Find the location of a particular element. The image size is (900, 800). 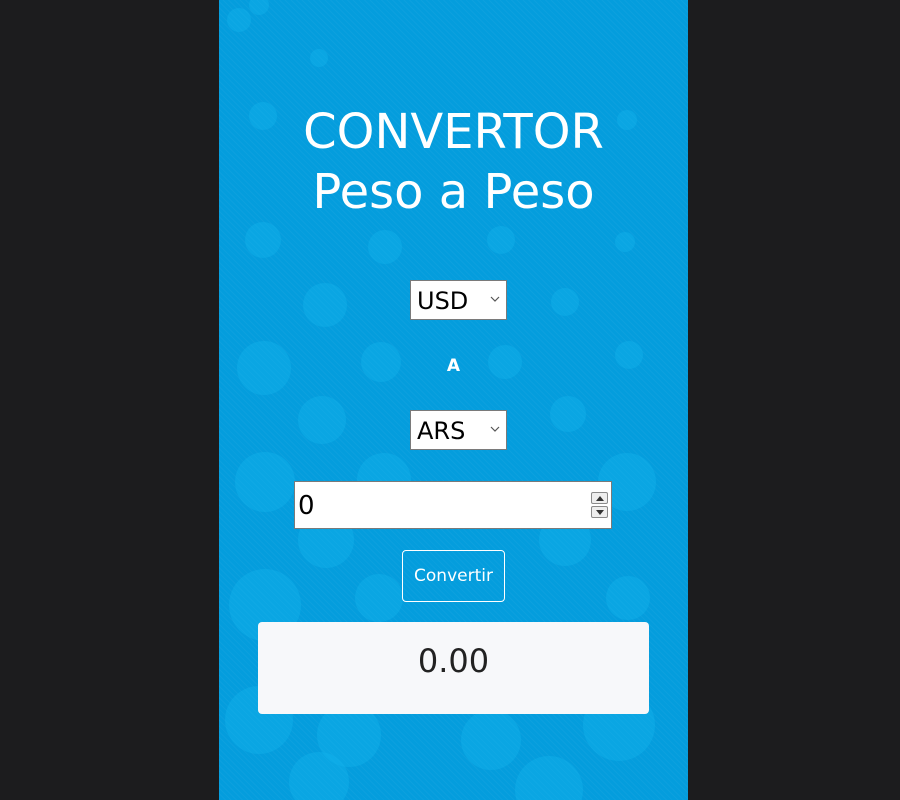

spin-up-button is located at coordinates (599, 498).